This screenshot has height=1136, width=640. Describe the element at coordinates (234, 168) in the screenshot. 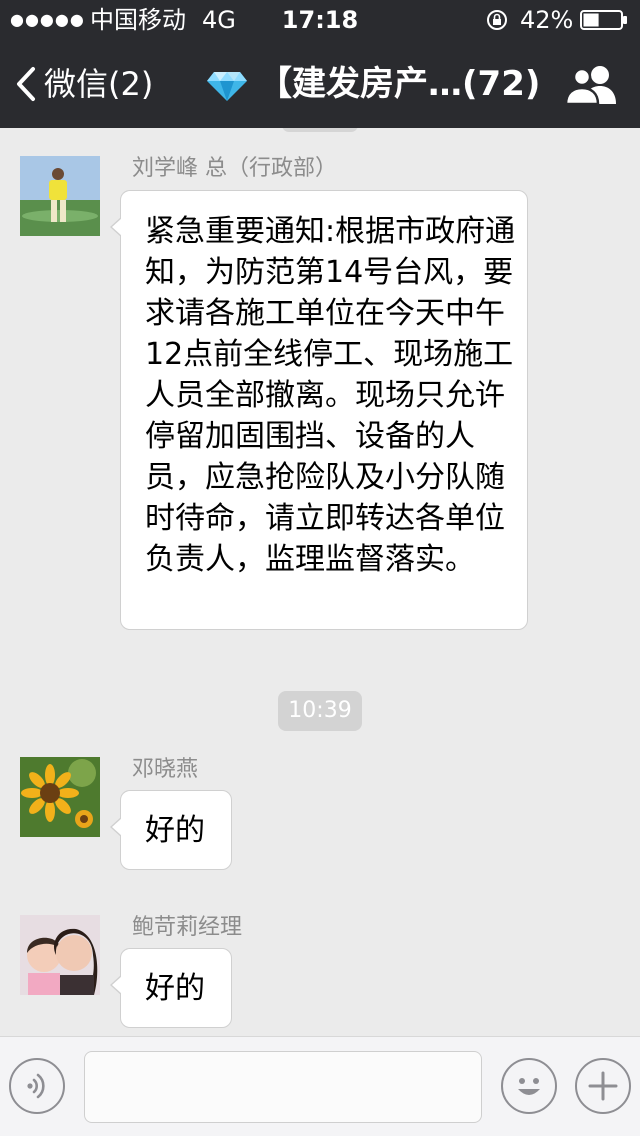

I see `sender-name: 刘学峰 总（行政部）` at that location.